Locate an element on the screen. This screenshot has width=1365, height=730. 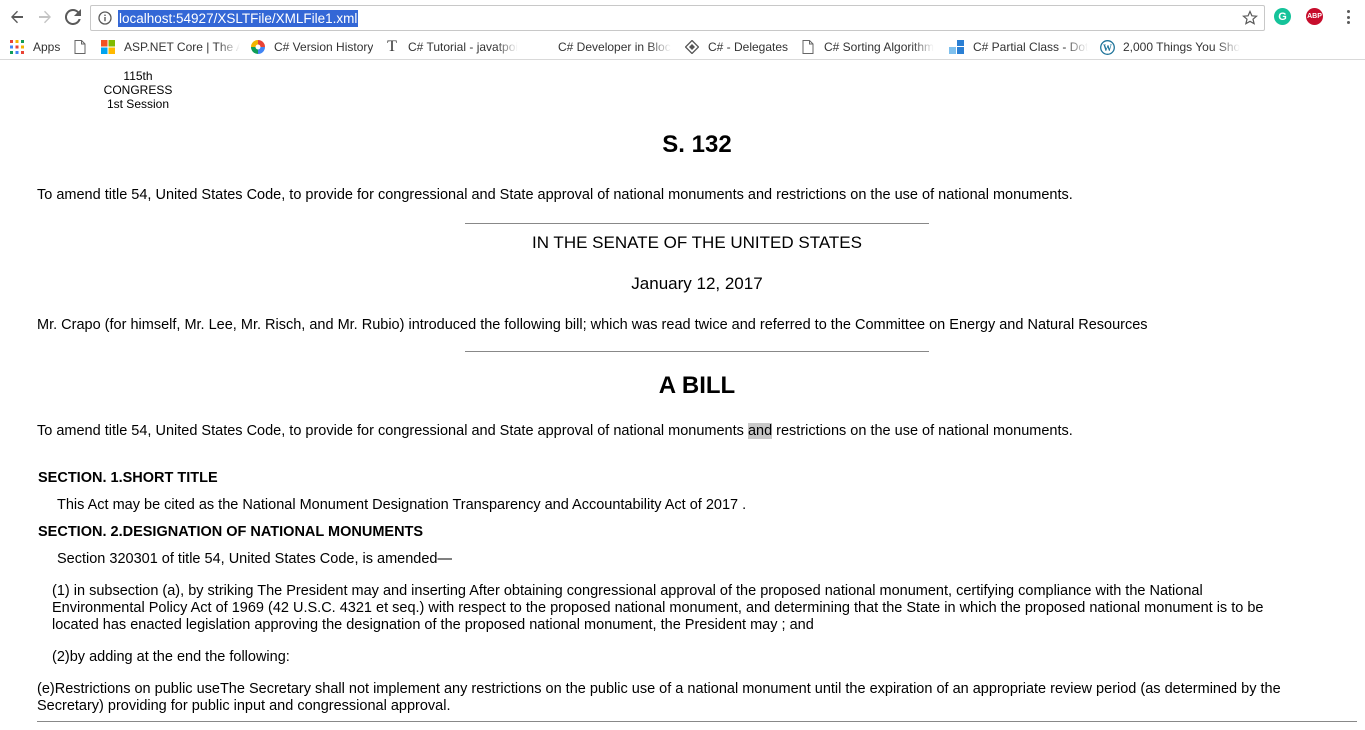
bookmark-csharp-partial-class: C# Partial Class - Dot is located at coordinates (1019, 47).